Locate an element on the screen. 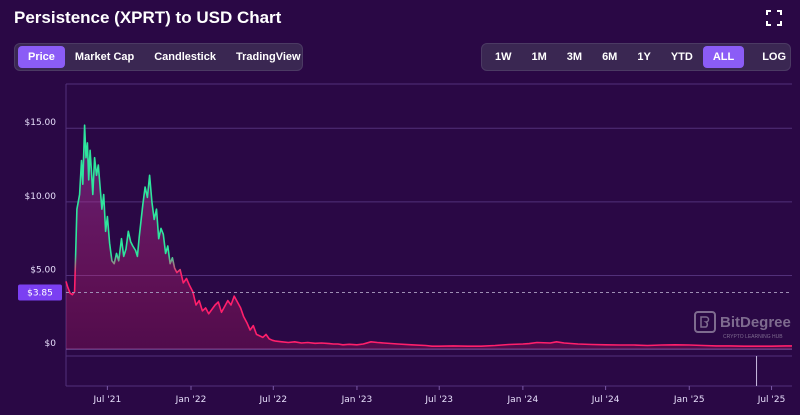 Image resolution: width=800 pixels, height=415 pixels. x-tick-label: Jan '23 is located at coordinates (357, 400).